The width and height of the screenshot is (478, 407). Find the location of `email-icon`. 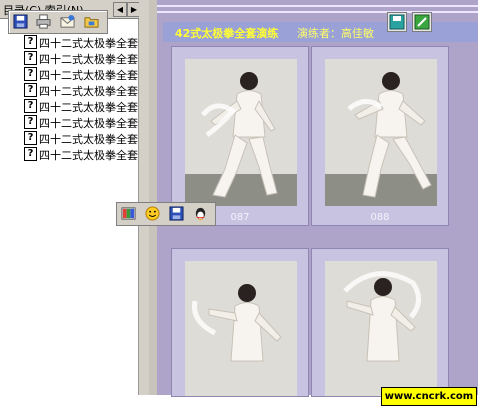

email-icon is located at coordinates (67, 21).